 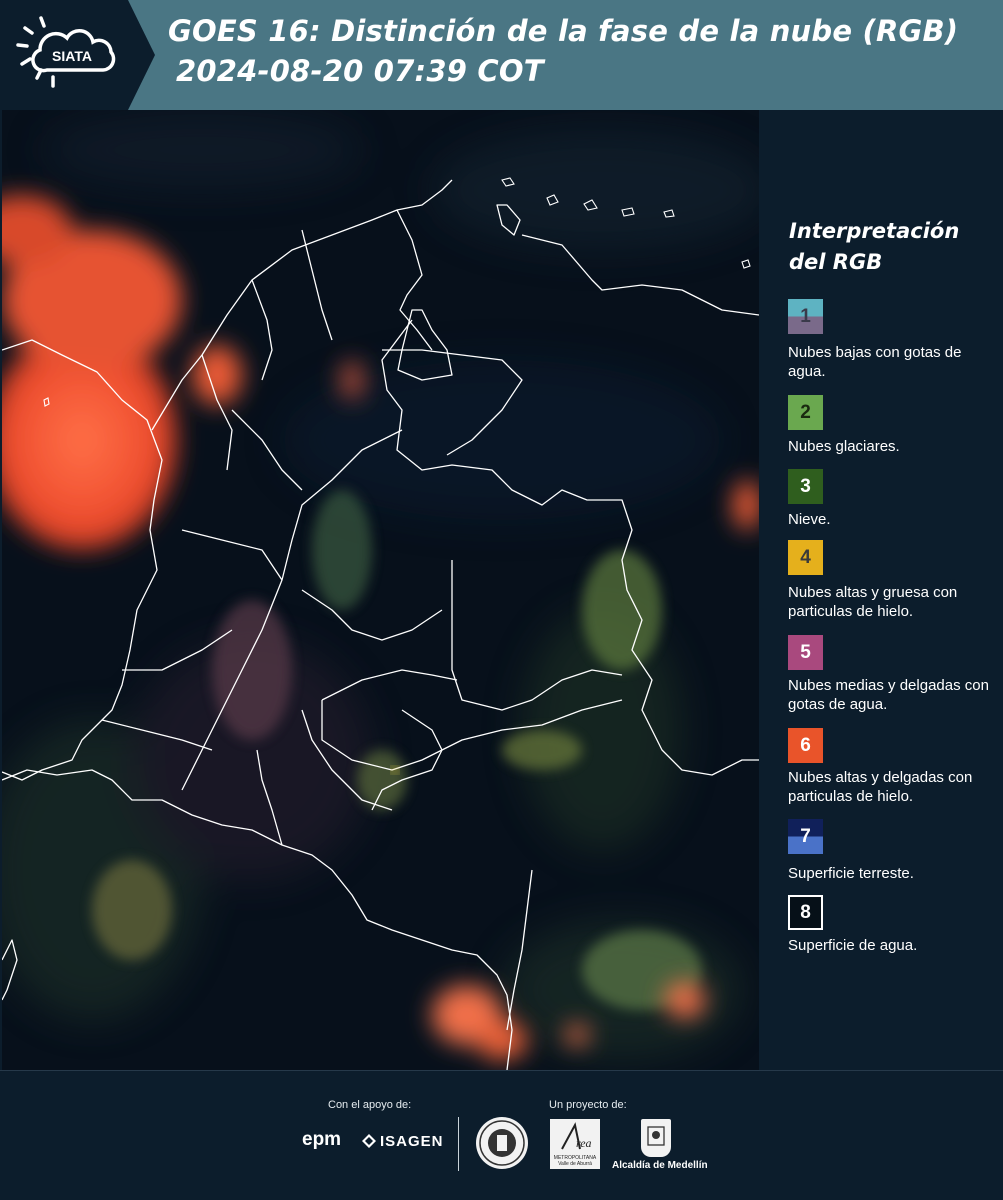 I want to click on timestamp-title: 2024-08-20 07:39 COT, so click(x=360, y=71).